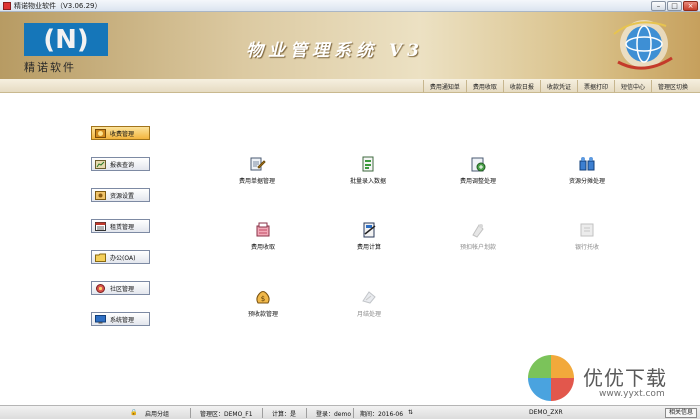 Image resolution: width=700 pixels, height=419 pixels. I want to click on status-calc: 计算：是, so click(284, 414).